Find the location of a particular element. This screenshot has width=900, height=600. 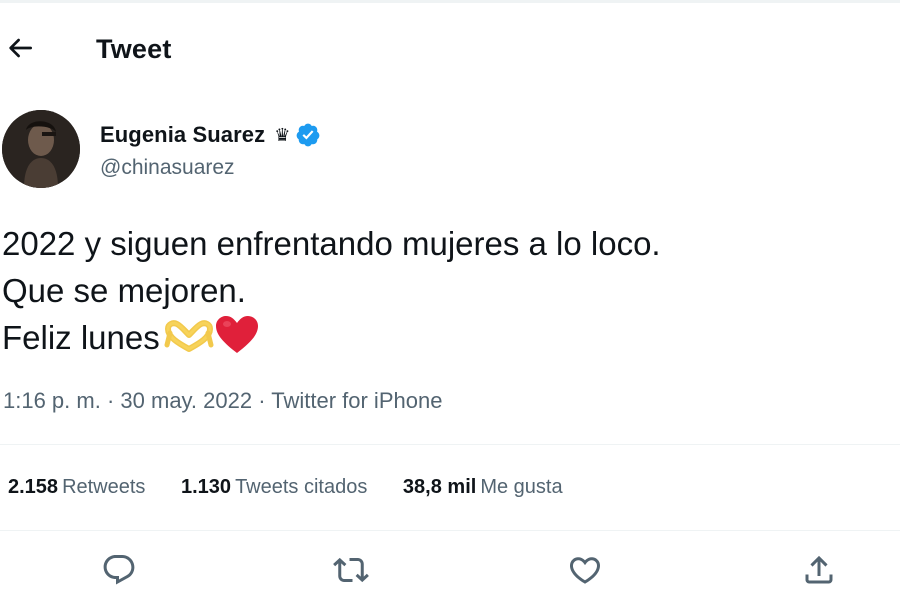

avatar is located at coordinates (41, 149).